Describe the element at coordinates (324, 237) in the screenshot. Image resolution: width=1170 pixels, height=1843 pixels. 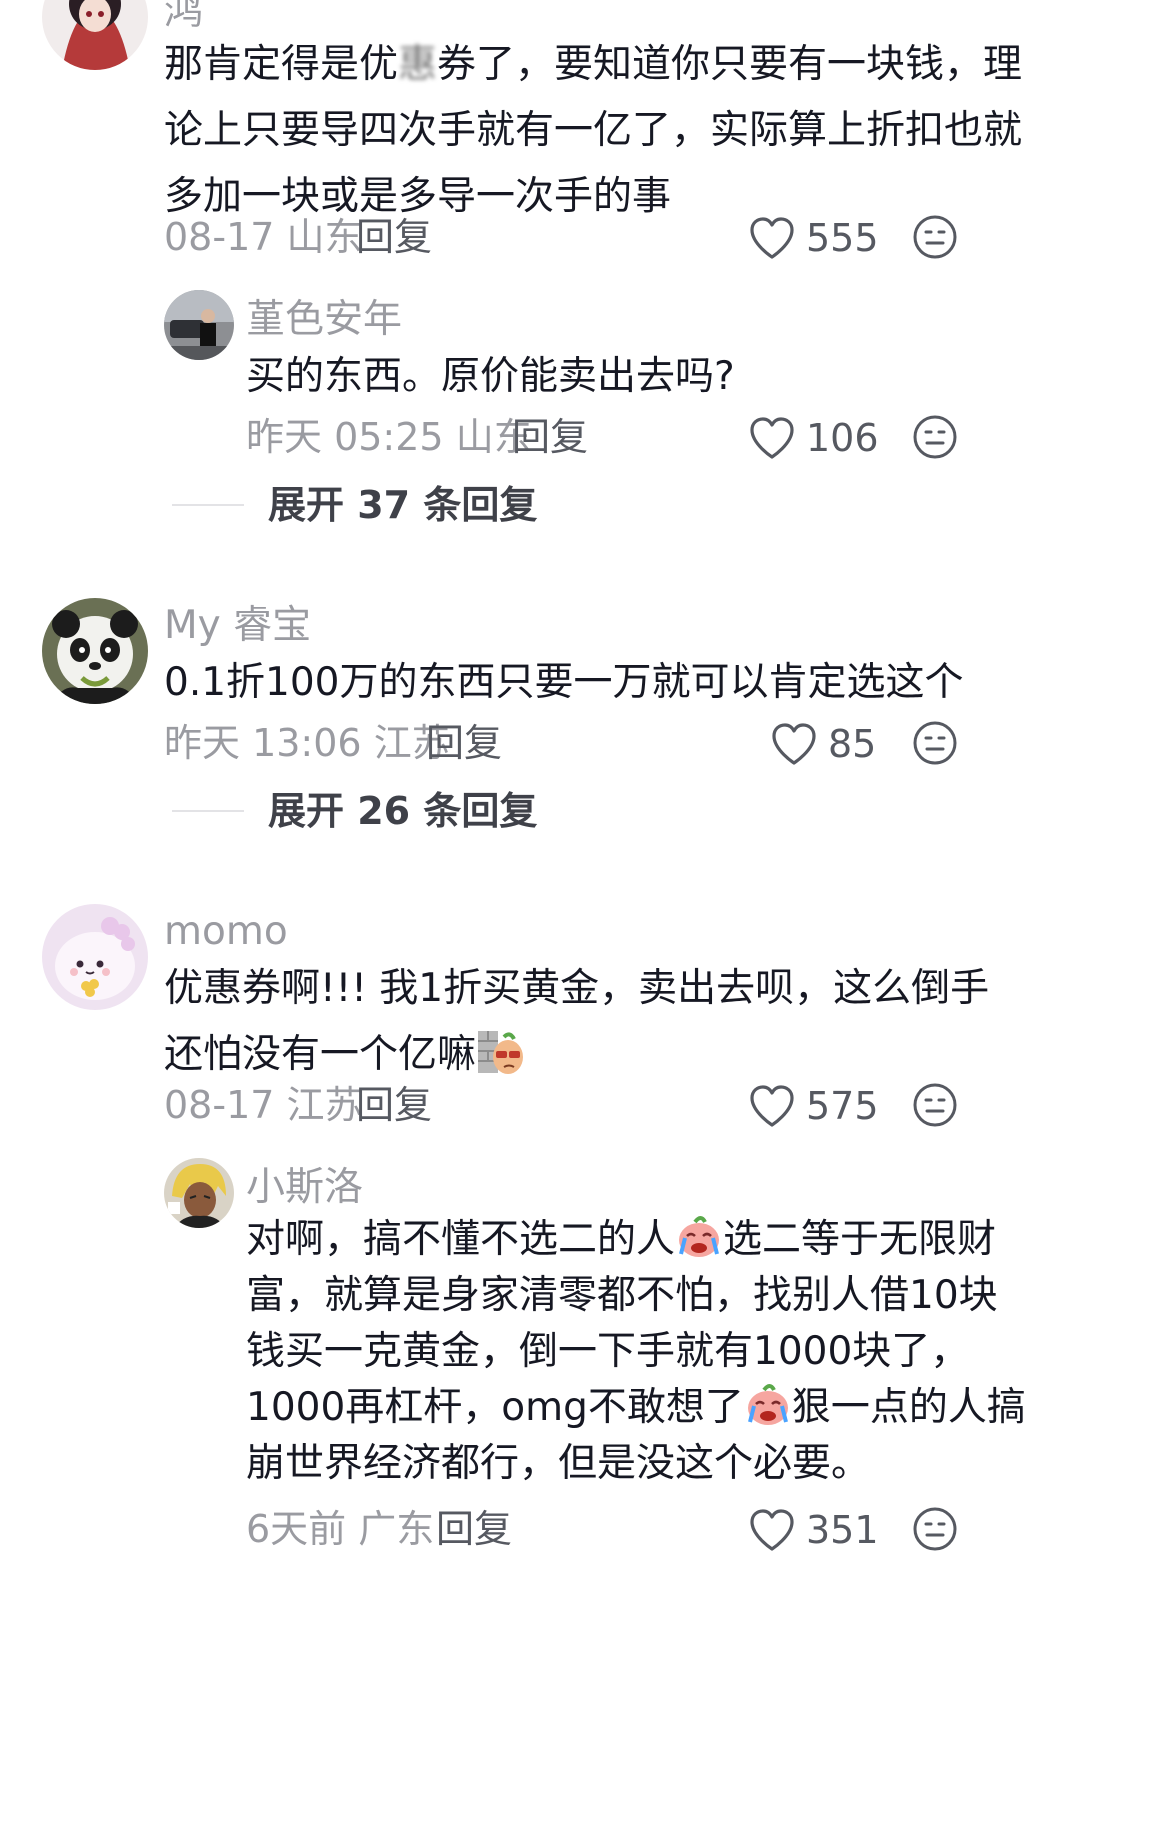
I see `comment-location: 山东` at that location.